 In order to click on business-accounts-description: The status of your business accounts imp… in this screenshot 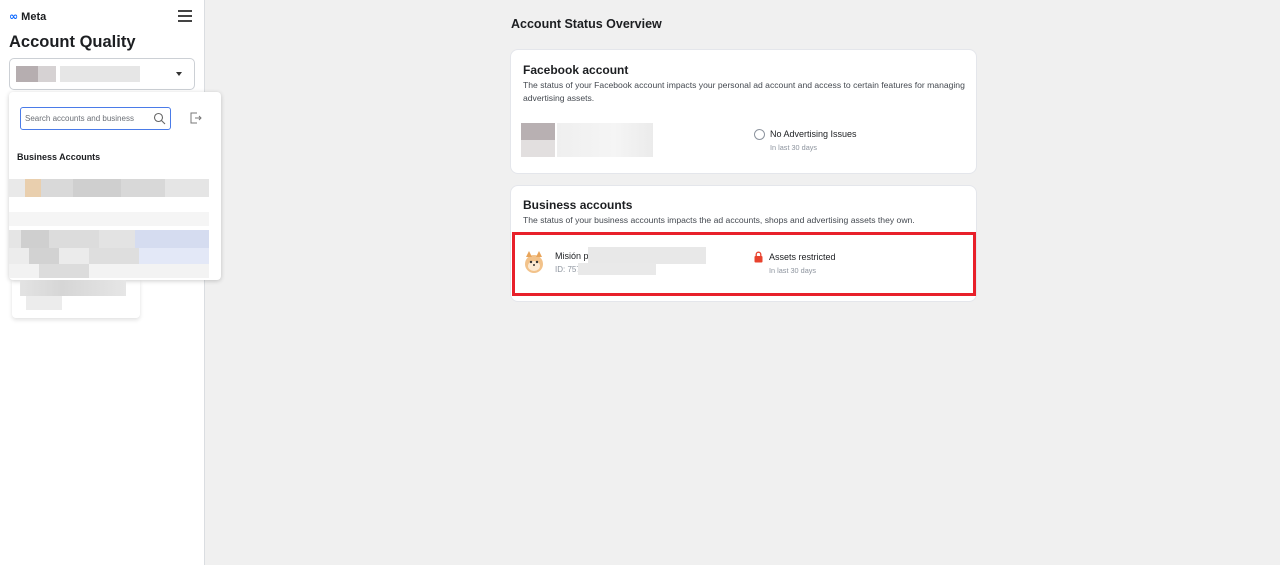, I will do `click(719, 220)`.